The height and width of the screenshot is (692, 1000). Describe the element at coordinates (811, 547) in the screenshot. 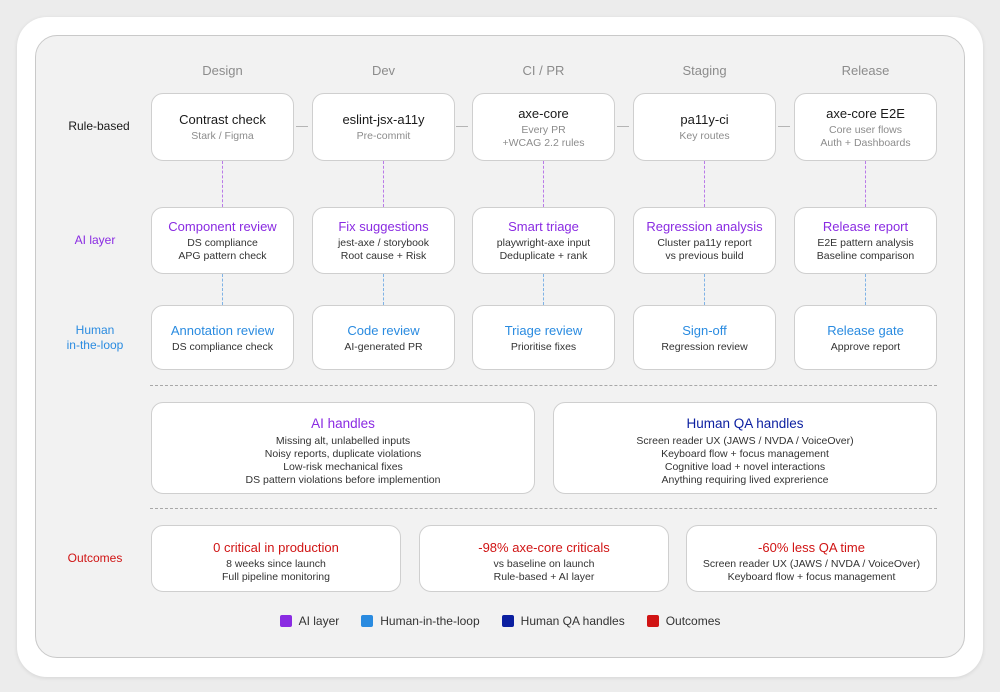

I see `outcome-title: -60% less QA time` at that location.